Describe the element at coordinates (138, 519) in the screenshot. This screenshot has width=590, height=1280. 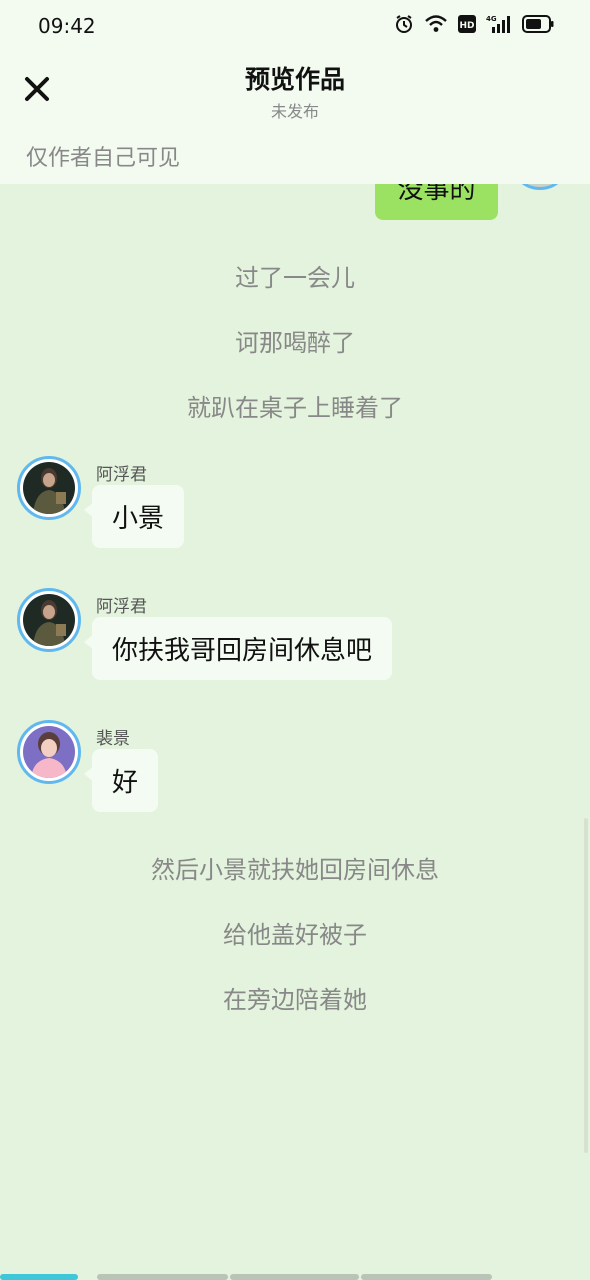
I see `message-text: 小景` at that location.